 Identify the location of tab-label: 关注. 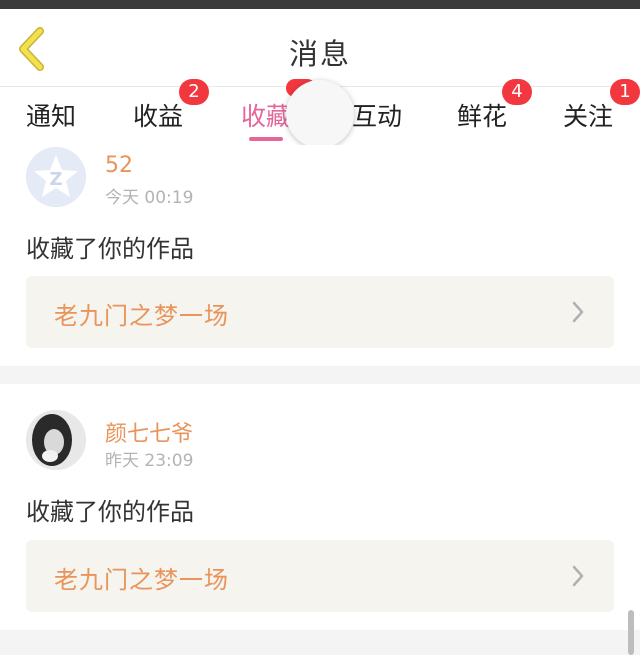
(588, 116).